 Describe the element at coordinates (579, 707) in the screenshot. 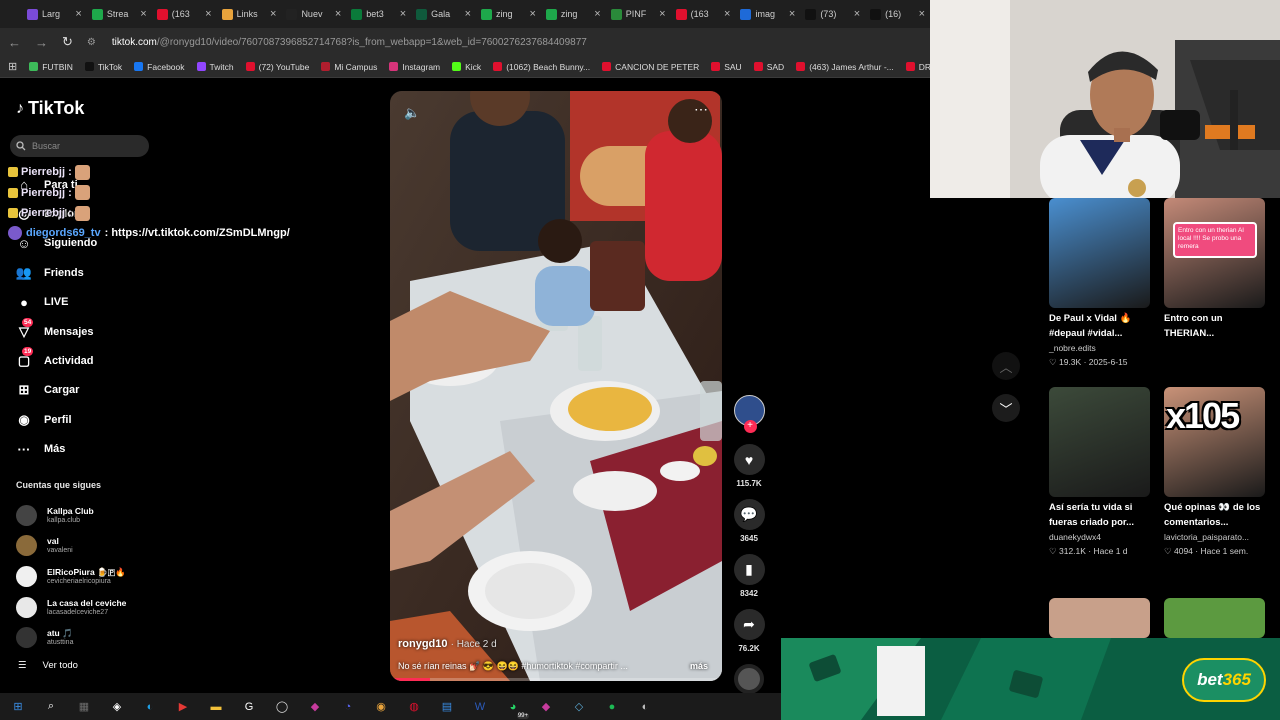

I see `tool-icon: ◇` at that location.